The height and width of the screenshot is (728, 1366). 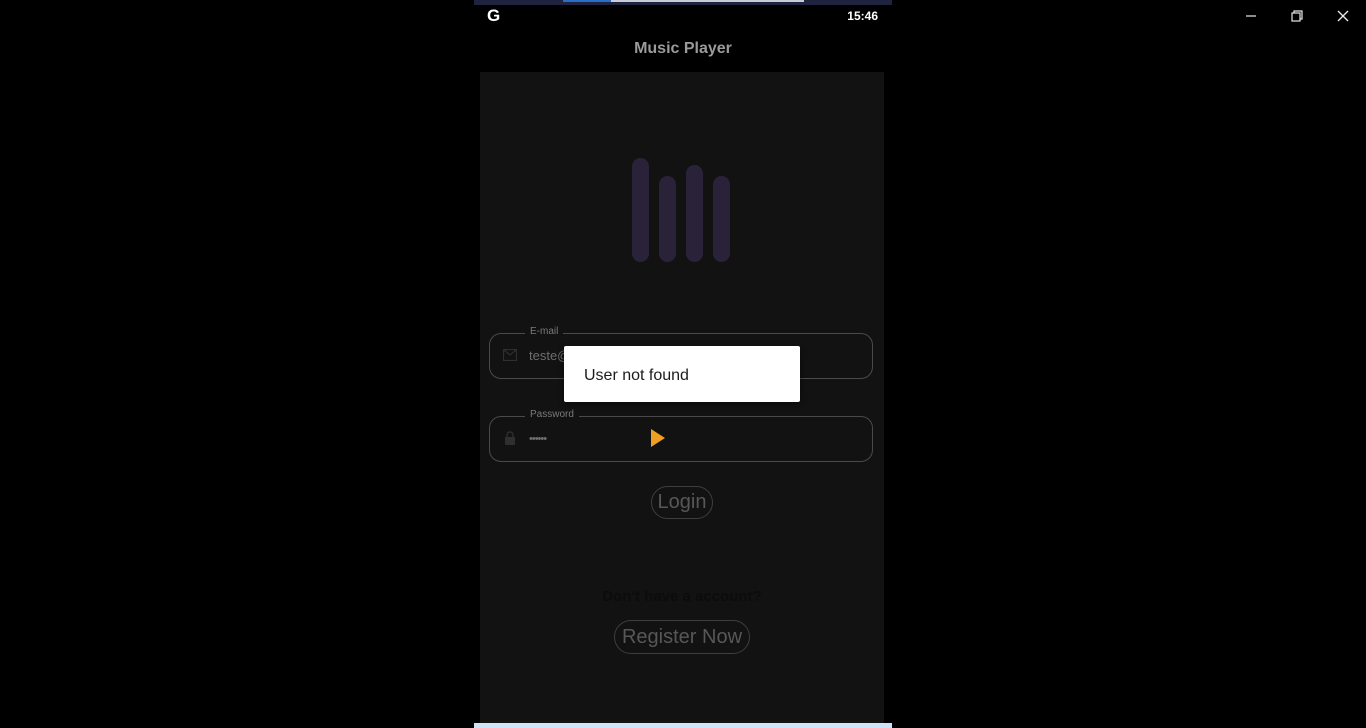 What do you see at coordinates (658, 438) in the screenshot?
I see `mouse-cursor-icon` at bounding box center [658, 438].